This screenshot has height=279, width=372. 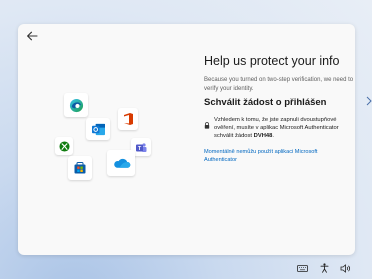 I want to click on store-icon, so click(x=80, y=168).